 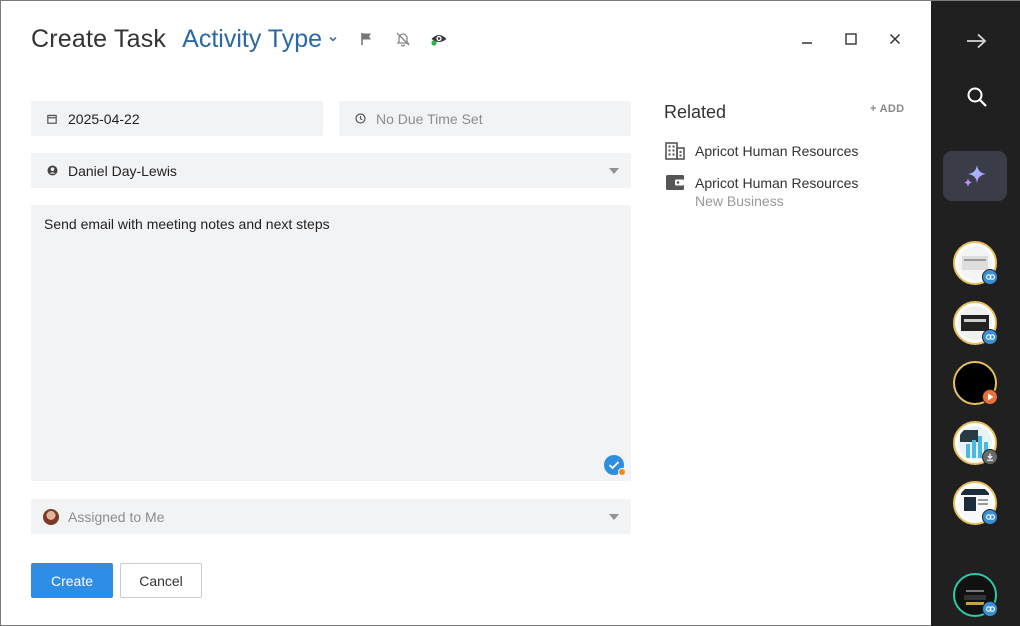 I want to click on related-item-opportunity: Apricot Human Resources New Business, so click(x=761, y=192).